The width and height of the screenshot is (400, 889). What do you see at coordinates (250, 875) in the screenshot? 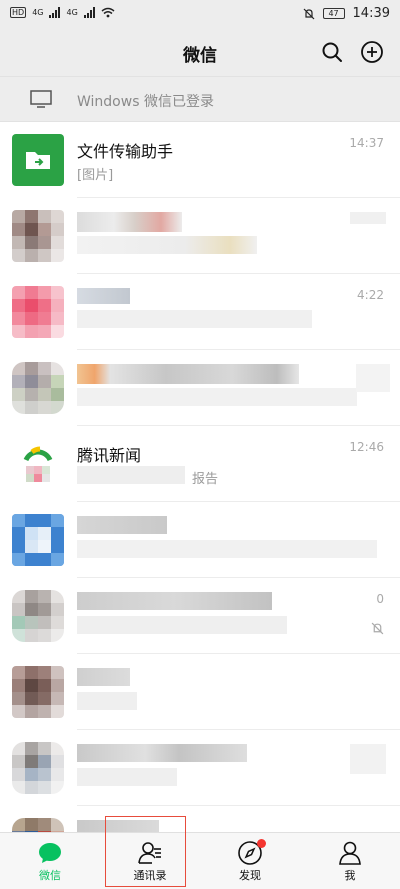
I see `tab-label: 发现` at bounding box center [250, 875].